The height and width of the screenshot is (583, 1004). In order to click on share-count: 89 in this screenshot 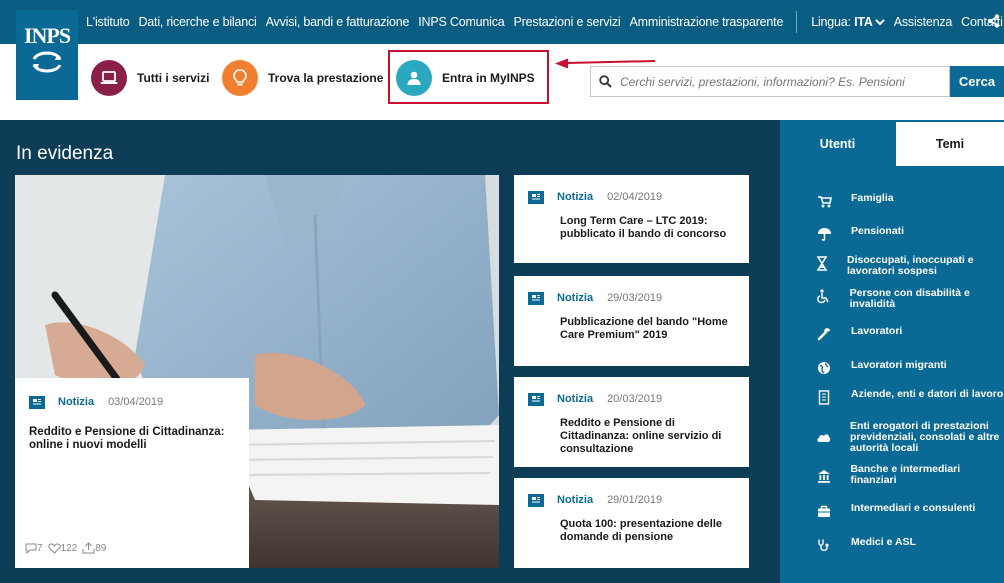, I will do `click(101, 548)`.